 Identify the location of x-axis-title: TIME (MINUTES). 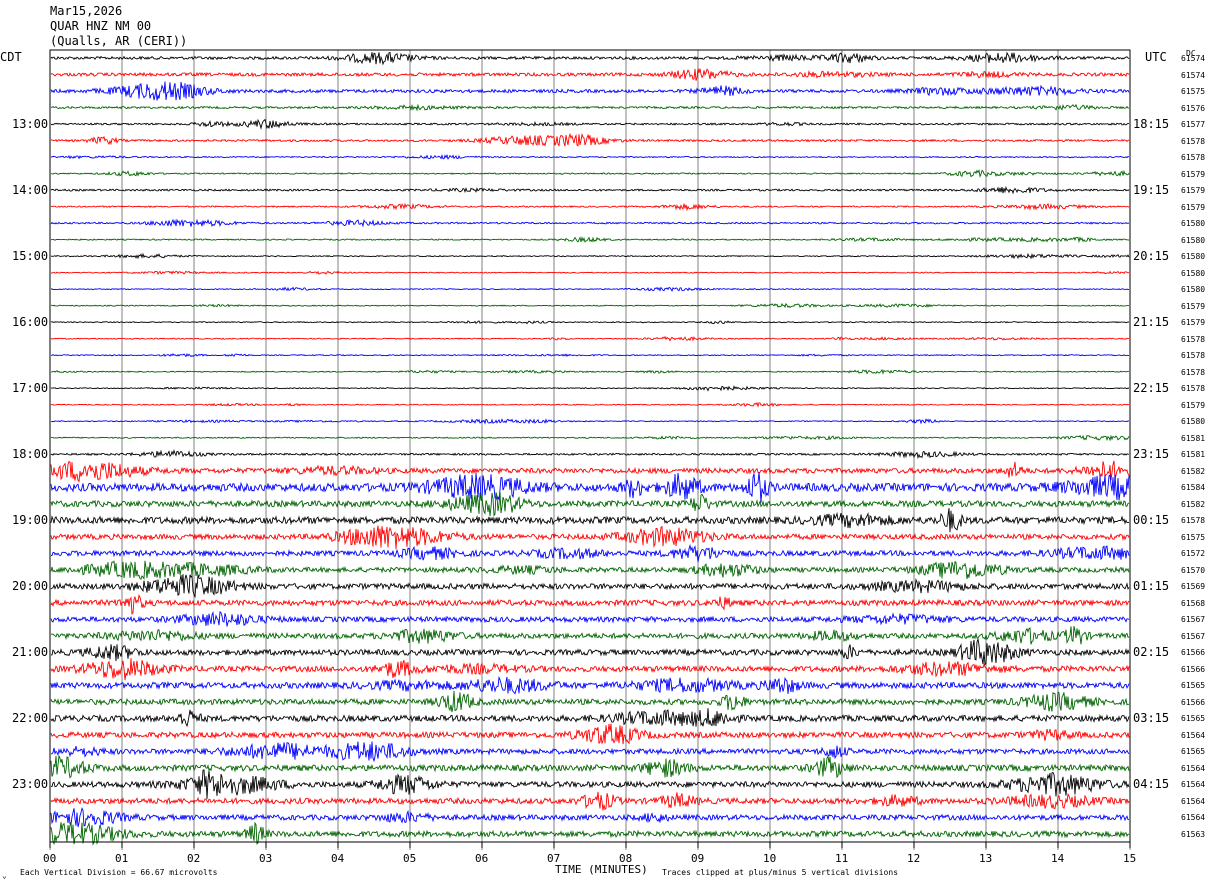
(601, 869).